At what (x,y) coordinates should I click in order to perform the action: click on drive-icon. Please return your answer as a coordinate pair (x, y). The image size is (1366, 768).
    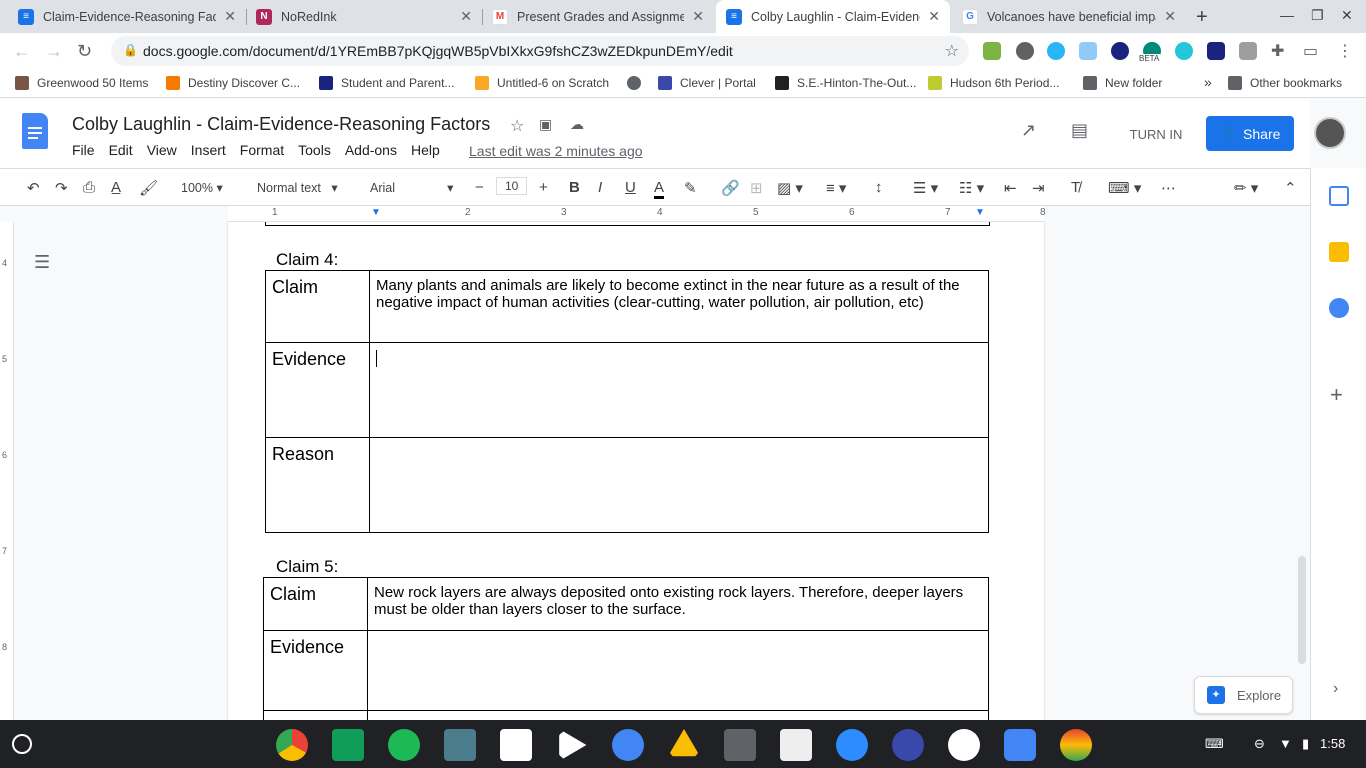
    Looking at the image, I should click on (684, 743).